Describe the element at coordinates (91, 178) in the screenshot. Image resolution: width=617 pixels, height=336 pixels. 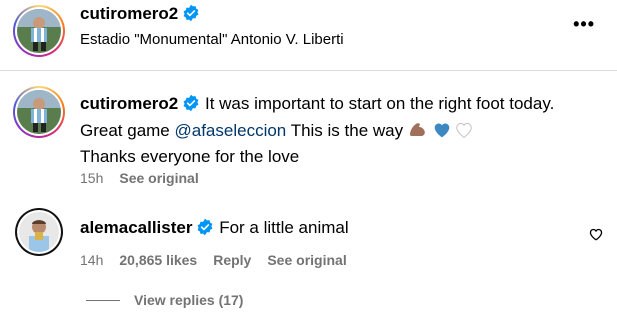
I see `caption-timestamp: 15h` at that location.